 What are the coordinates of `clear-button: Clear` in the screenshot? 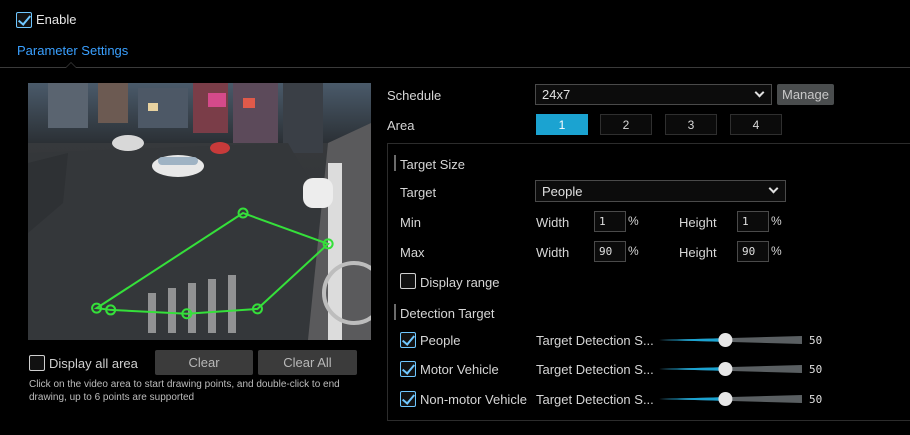 It's located at (204, 362).